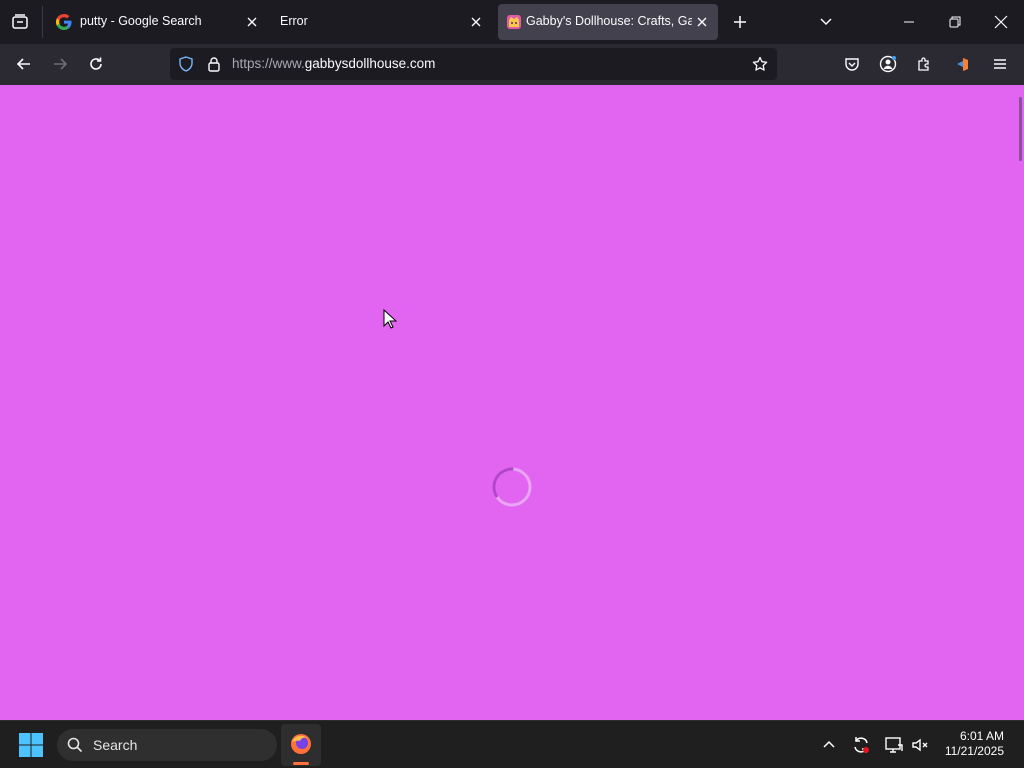 The image size is (1024, 768). I want to click on extension-icon, so click(962, 64).